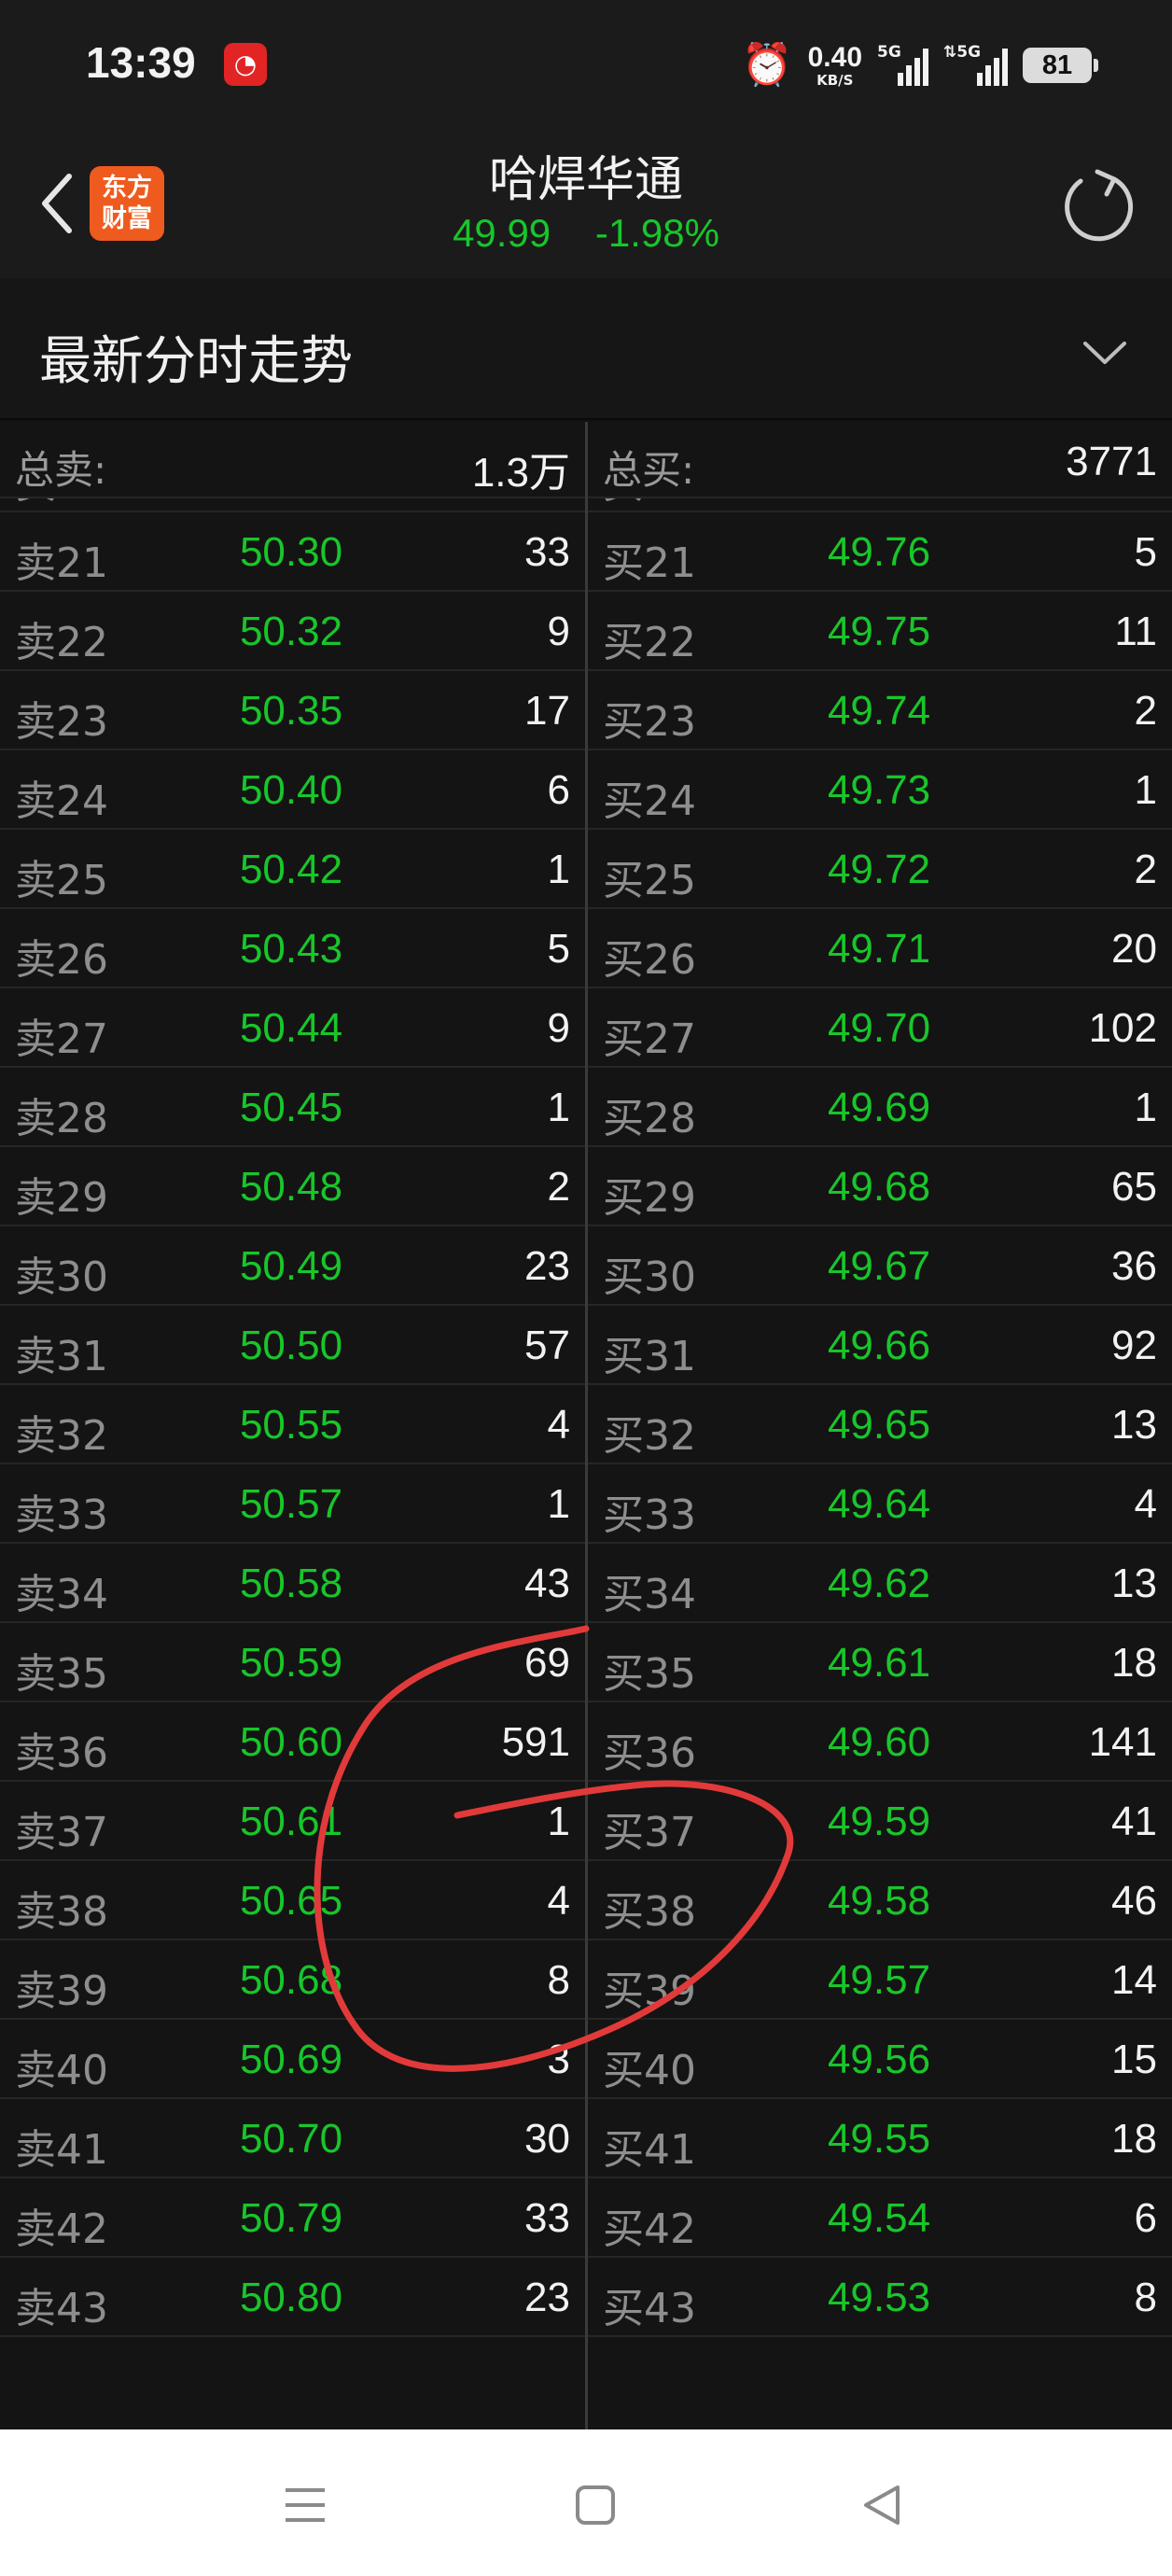 This screenshot has width=1172, height=2576. What do you see at coordinates (558, 1901) in the screenshot?
I see `ask-quantity: 4` at bounding box center [558, 1901].